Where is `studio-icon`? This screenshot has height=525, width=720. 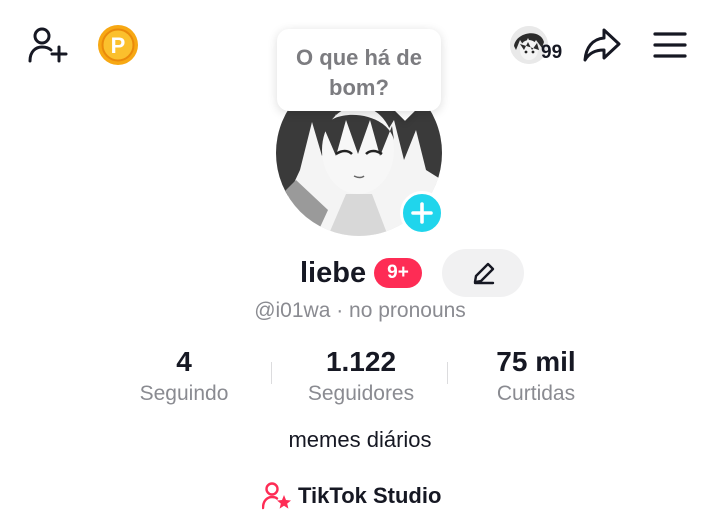 studio-icon is located at coordinates (276, 496).